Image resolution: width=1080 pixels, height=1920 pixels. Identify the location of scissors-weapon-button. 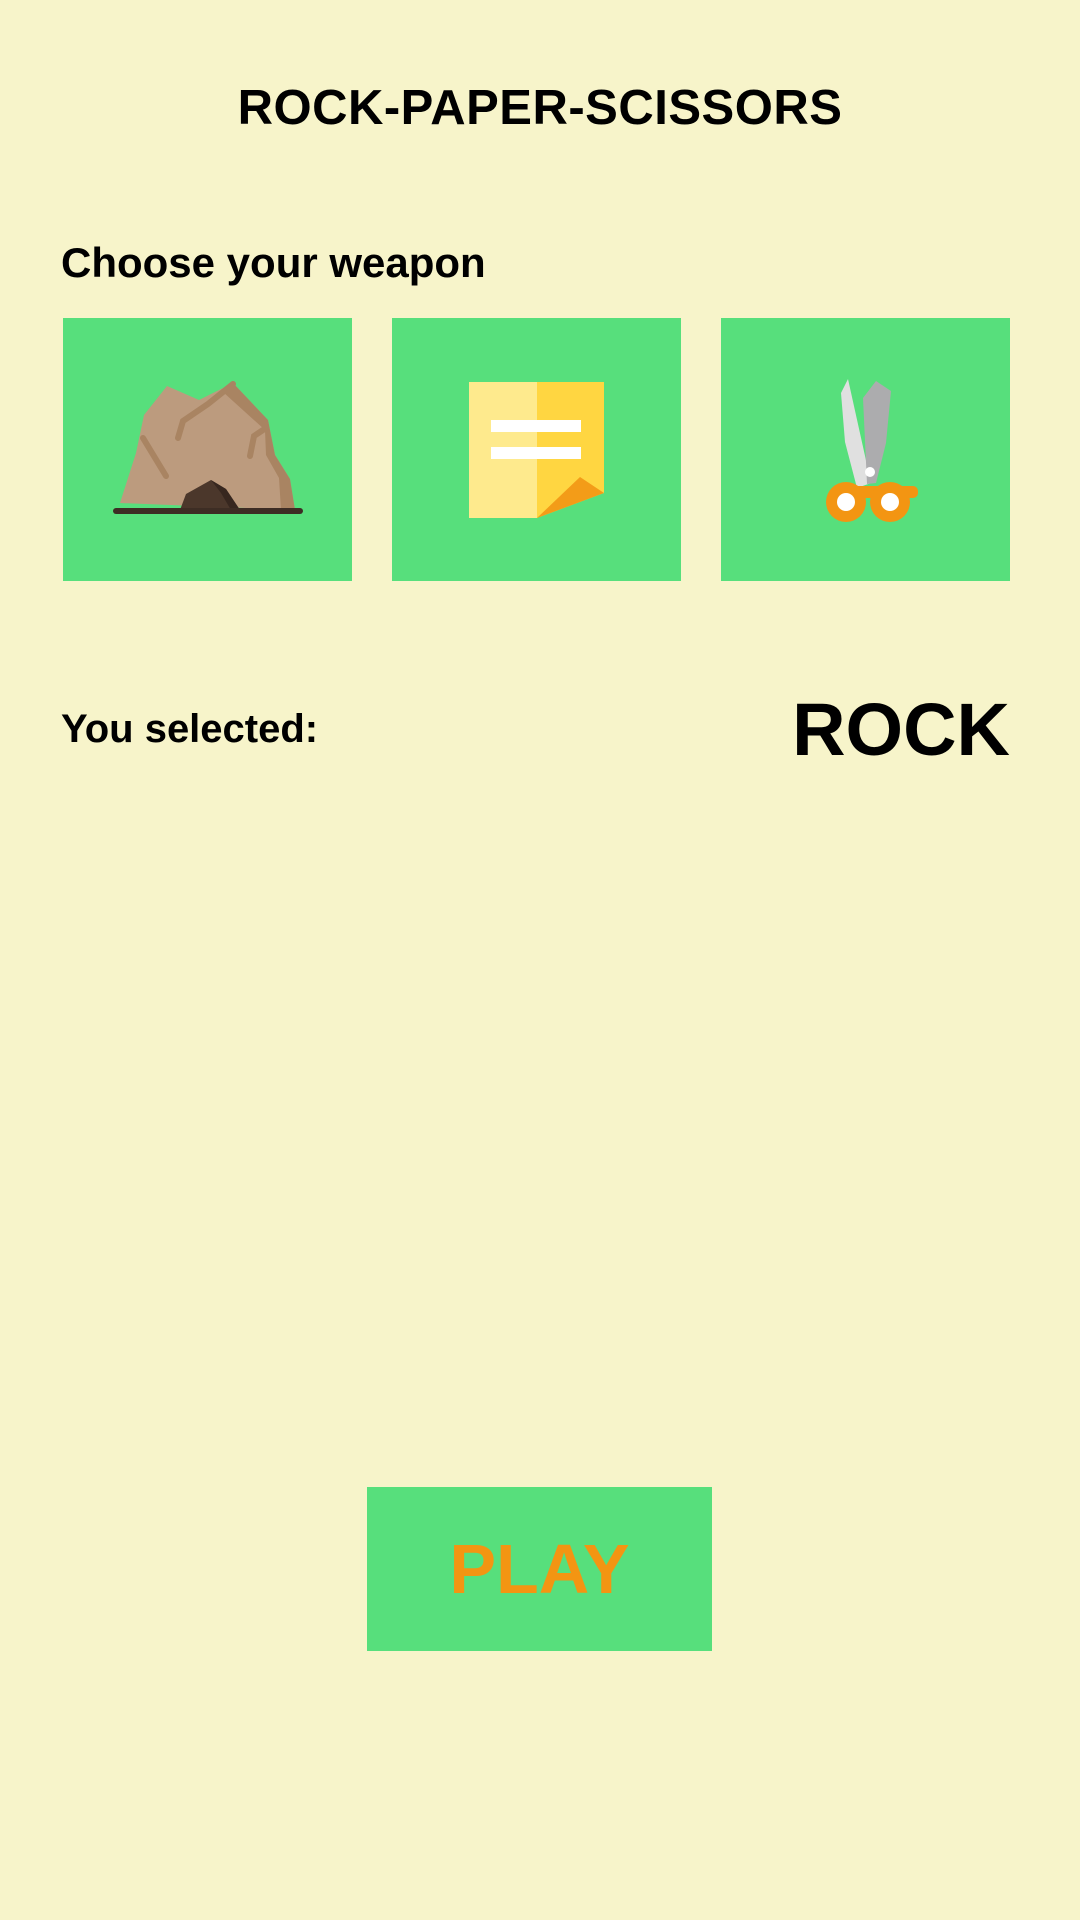
(865, 449).